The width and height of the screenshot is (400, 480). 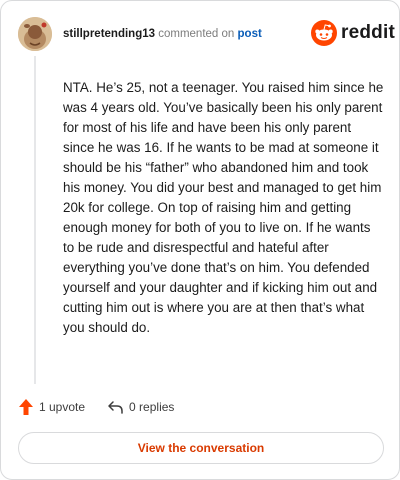 What do you see at coordinates (115, 407) in the screenshot?
I see `reply-arrow-icon` at bounding box center [115, 407].